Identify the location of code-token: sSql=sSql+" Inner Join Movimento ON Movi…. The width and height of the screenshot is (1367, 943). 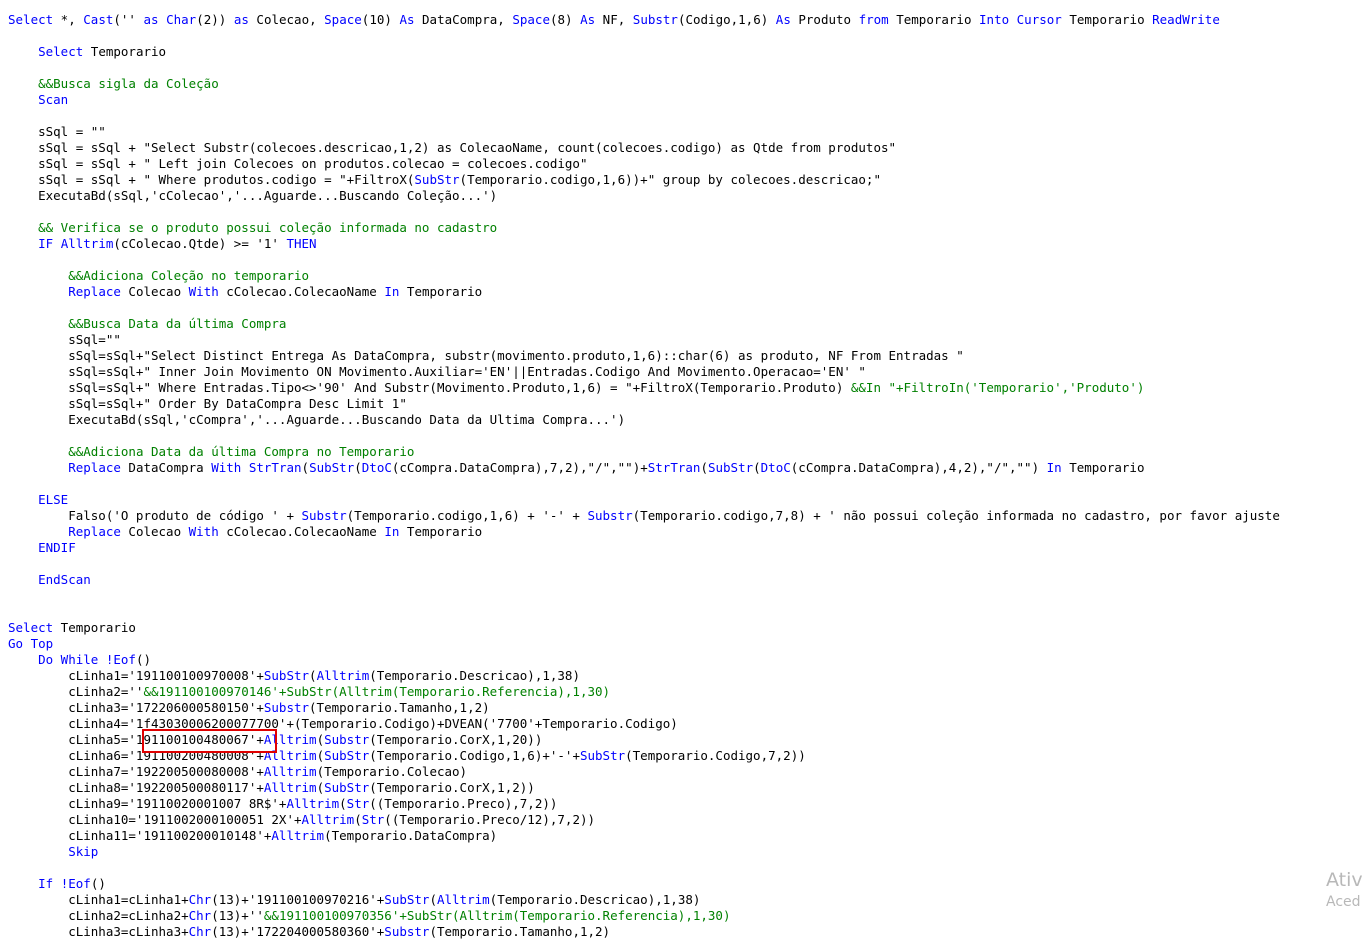
(437, 371).